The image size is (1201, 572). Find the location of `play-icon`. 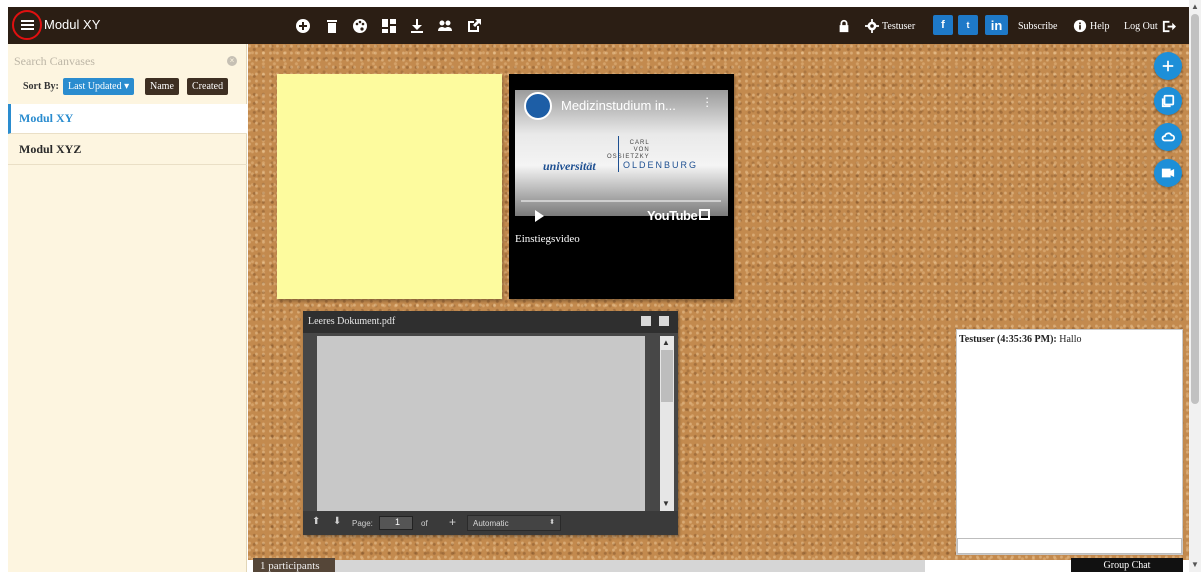

play-icon is located at coordinates (539, 216).